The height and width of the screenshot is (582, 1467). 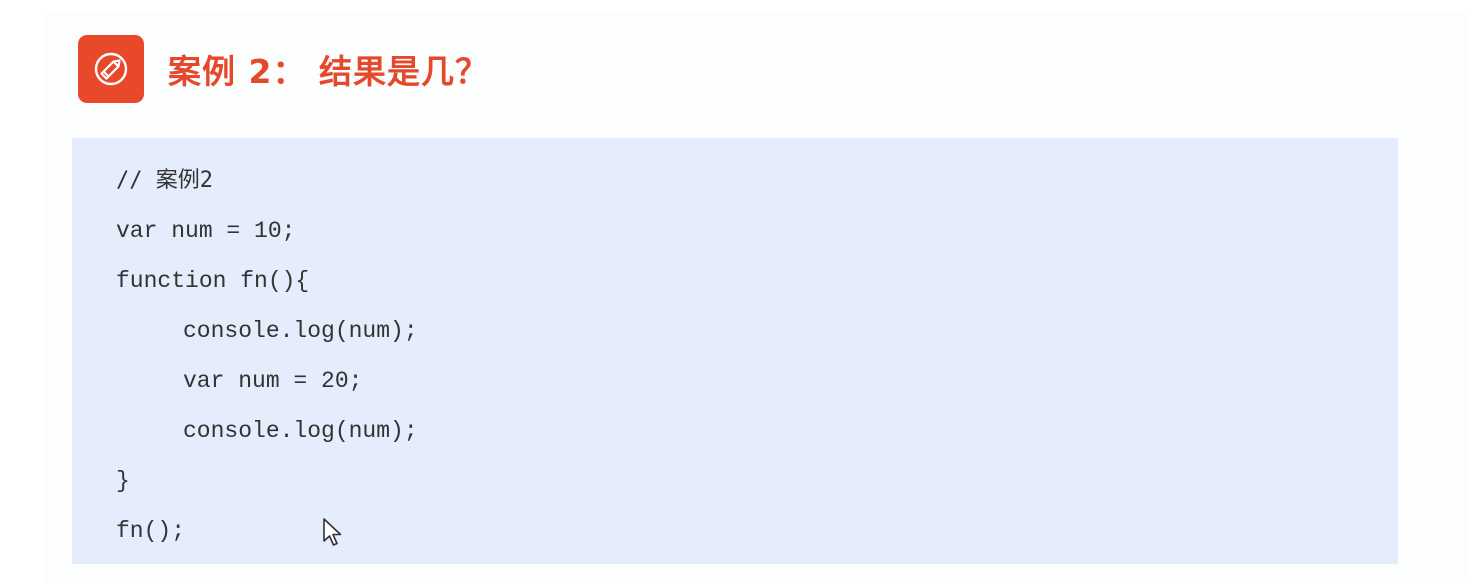 I want to click on code-line-console-log-first: console.log(num);, so click(x=300, y=331).